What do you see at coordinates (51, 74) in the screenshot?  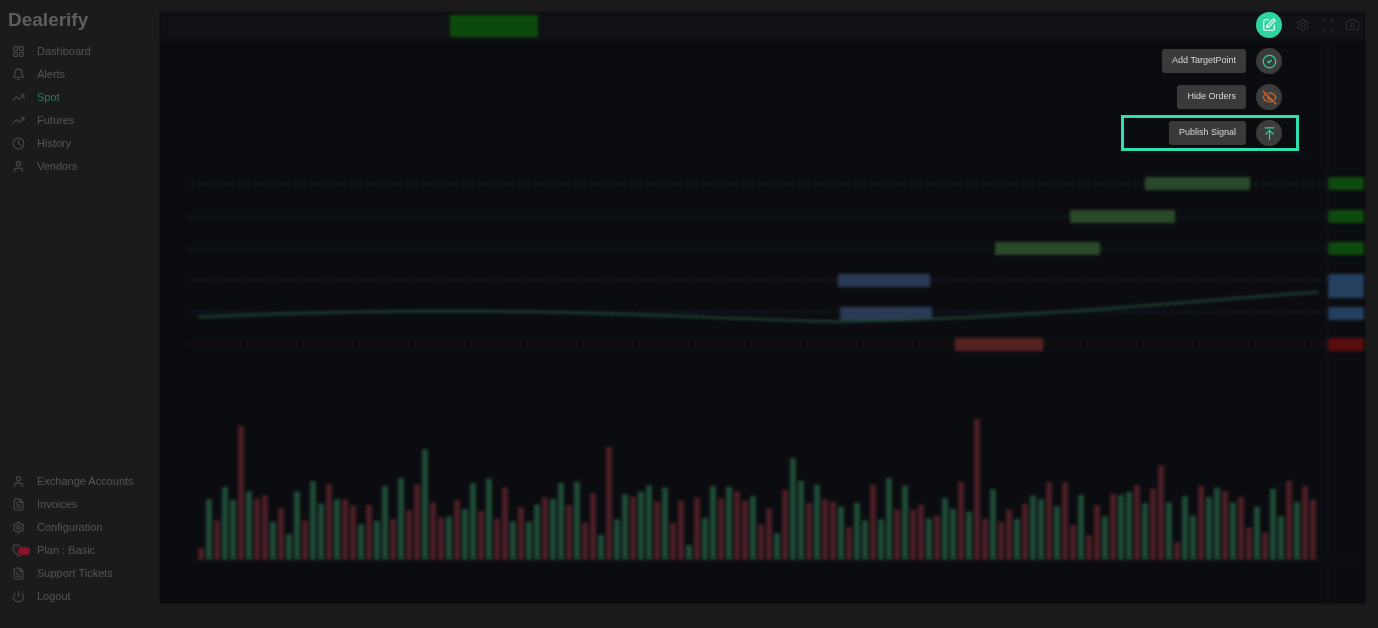 I see `sidebar-item: Alerts` at bounding box center [51, 74].